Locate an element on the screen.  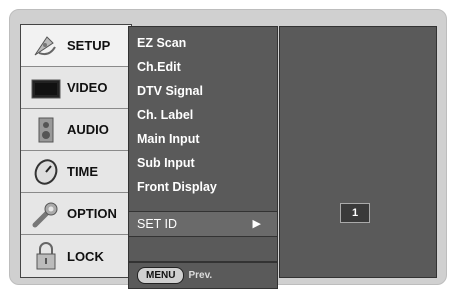
wrench-icon is located at coordinates (46, 214).